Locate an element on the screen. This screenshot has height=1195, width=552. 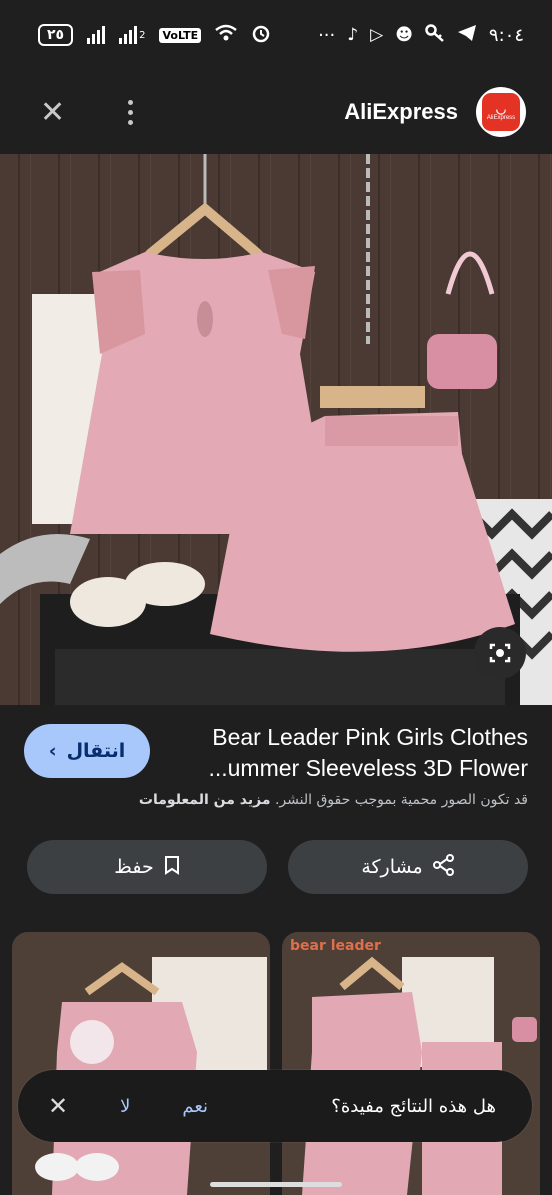
related-photo-illustration is located at coordinates (141, 1063).